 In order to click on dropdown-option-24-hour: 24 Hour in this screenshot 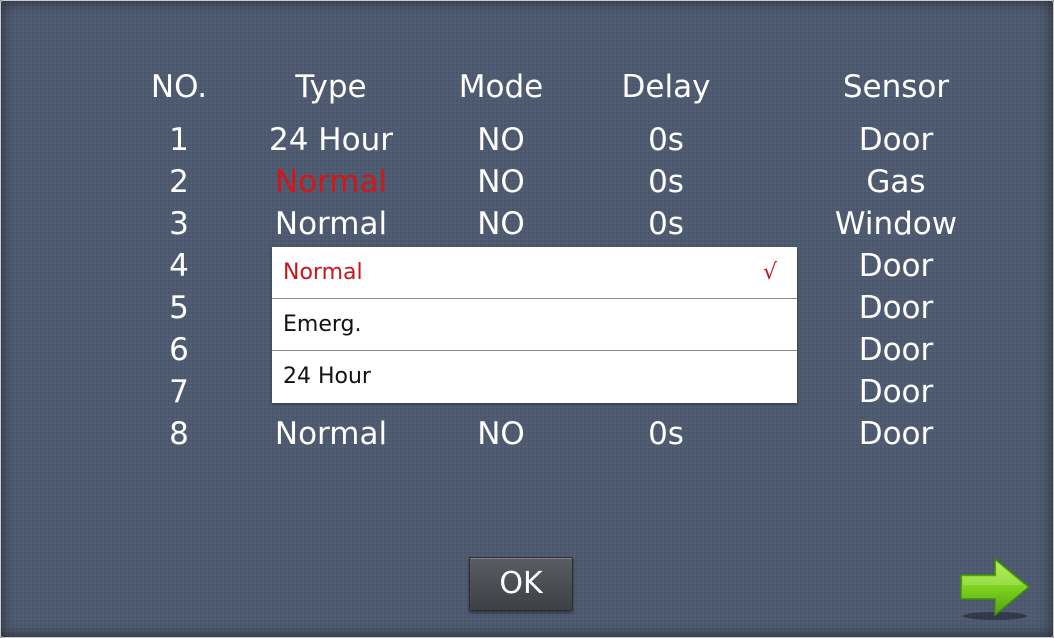, I will do `click(534, 377)`.